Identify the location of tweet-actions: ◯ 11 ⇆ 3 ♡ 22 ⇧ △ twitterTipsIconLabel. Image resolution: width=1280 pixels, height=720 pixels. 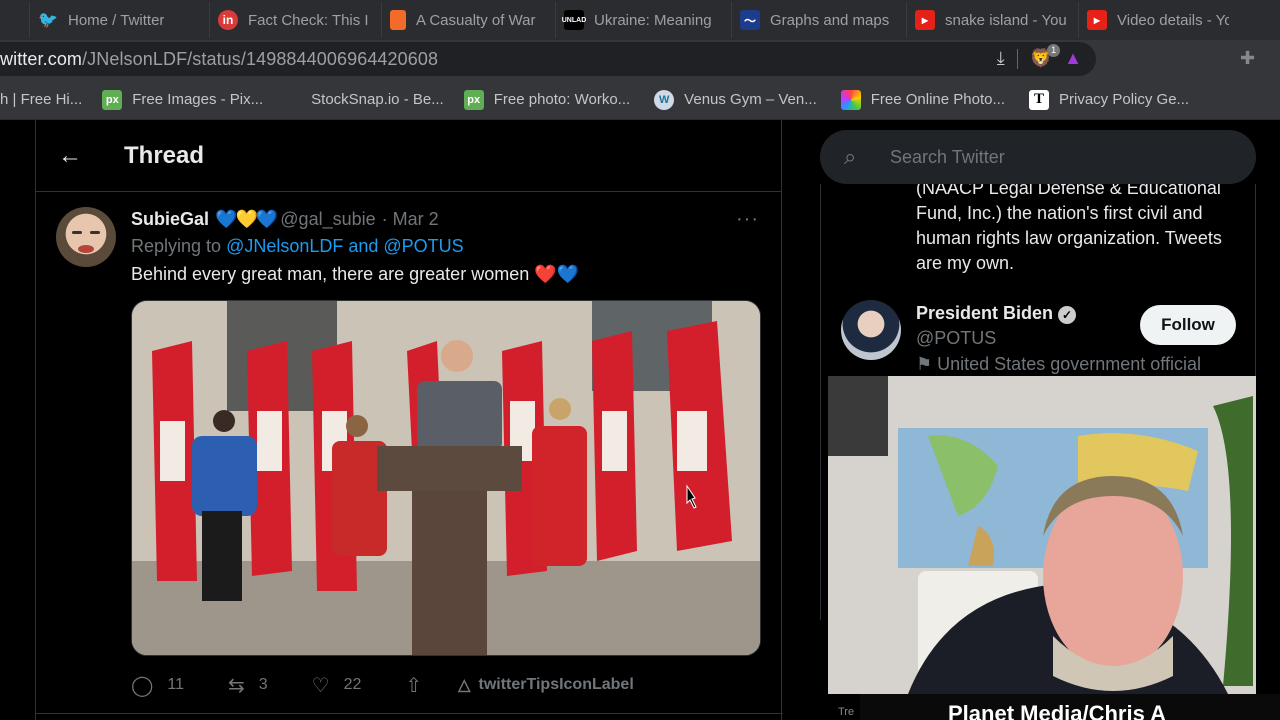
(446, 685).